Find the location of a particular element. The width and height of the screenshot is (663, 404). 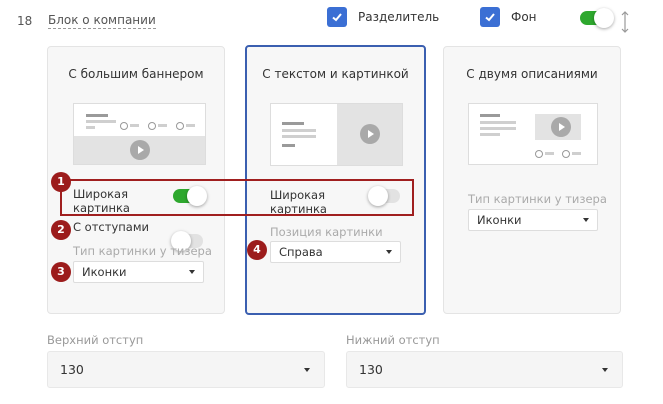

divider-checkbox is located at coordinates (337, 17).